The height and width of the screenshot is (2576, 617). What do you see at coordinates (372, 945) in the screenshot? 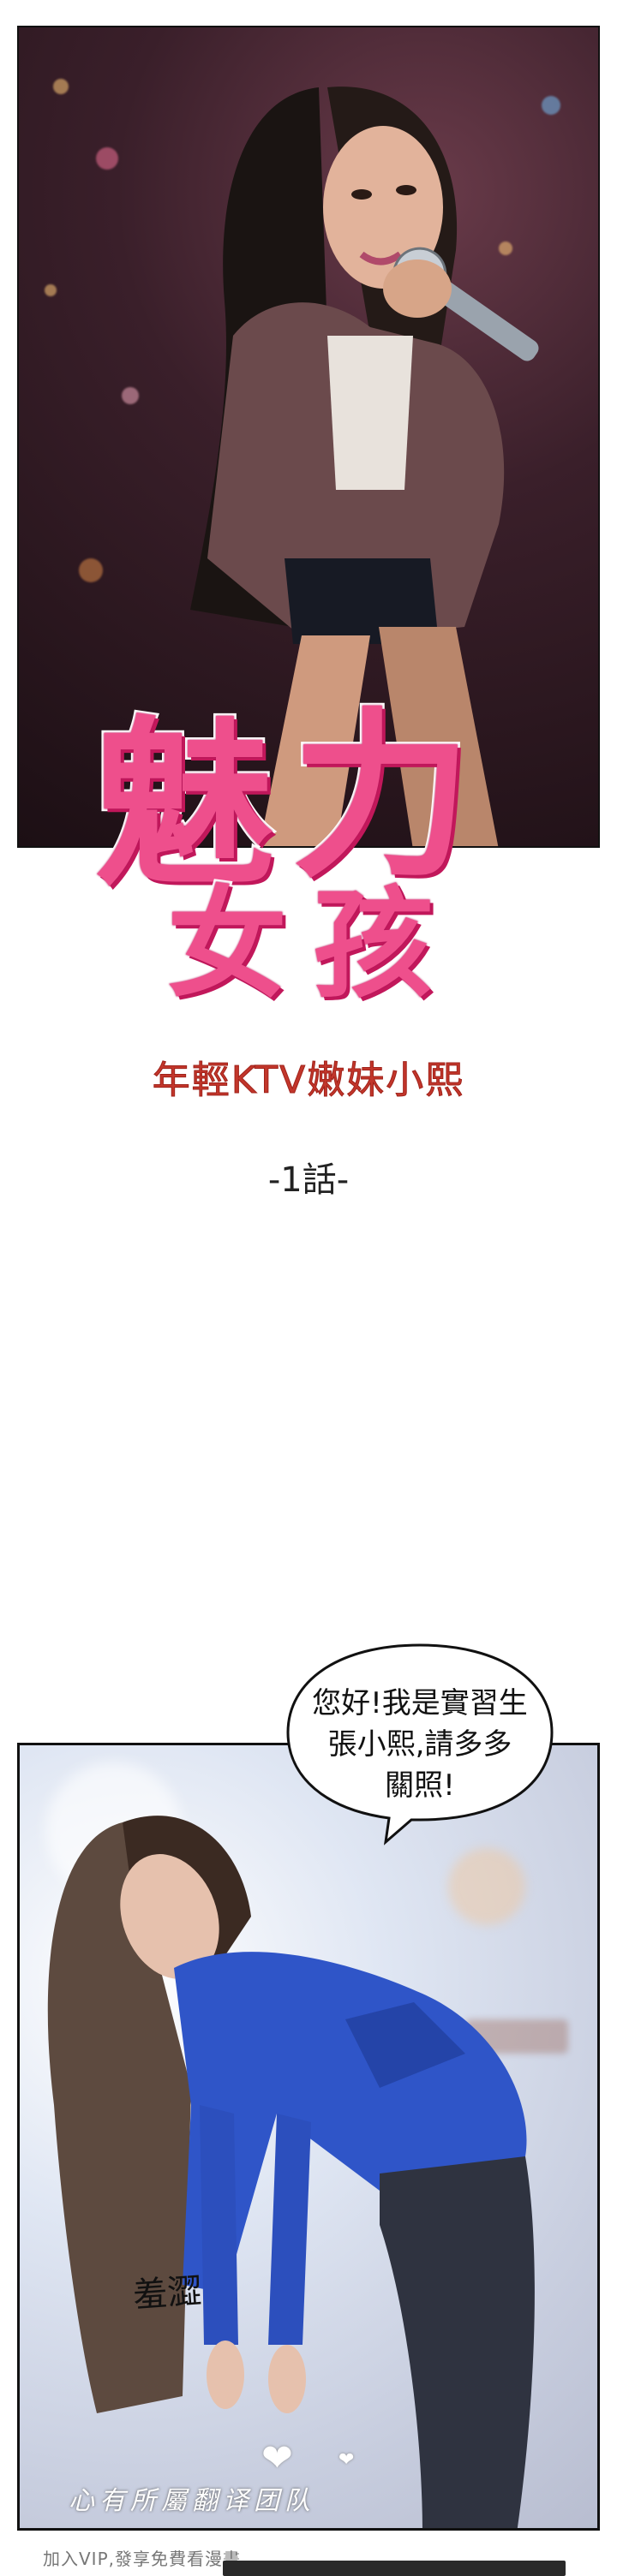
I see `title-char: 孩` at bounding box center [372, 945].